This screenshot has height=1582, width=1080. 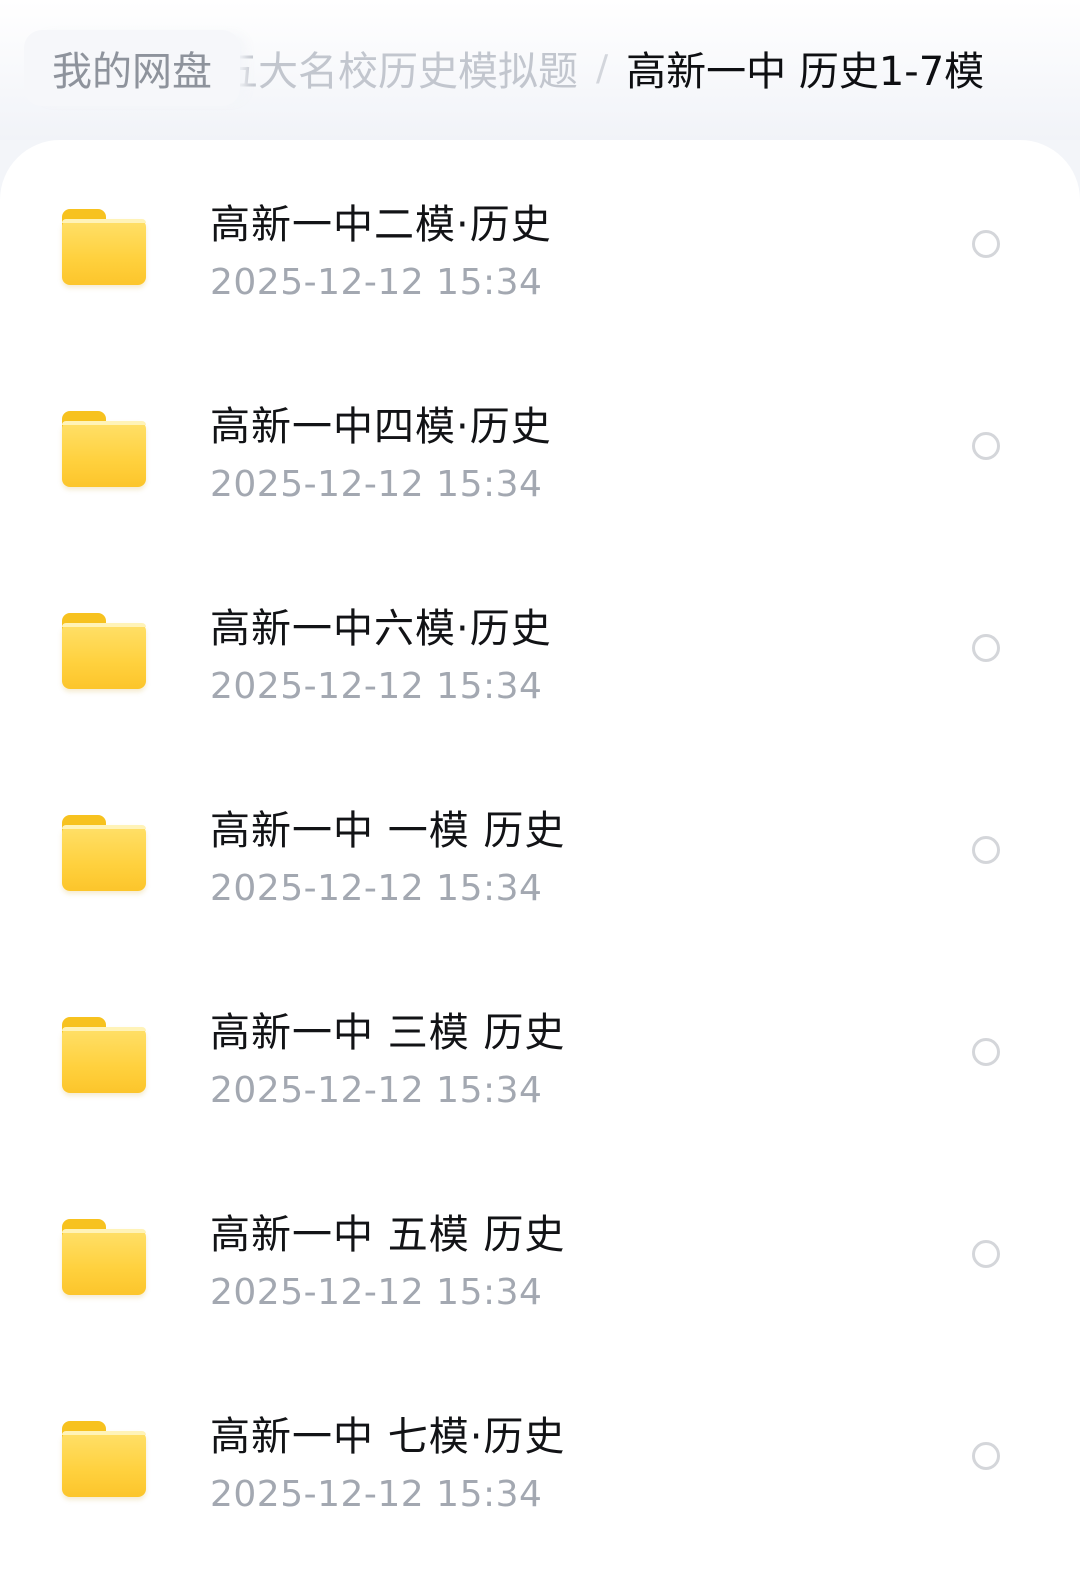 I want to click on breadcrumb: 五大名校历史模拟题 / 高新一中 历史1-7模, so click(x=650, y=68).